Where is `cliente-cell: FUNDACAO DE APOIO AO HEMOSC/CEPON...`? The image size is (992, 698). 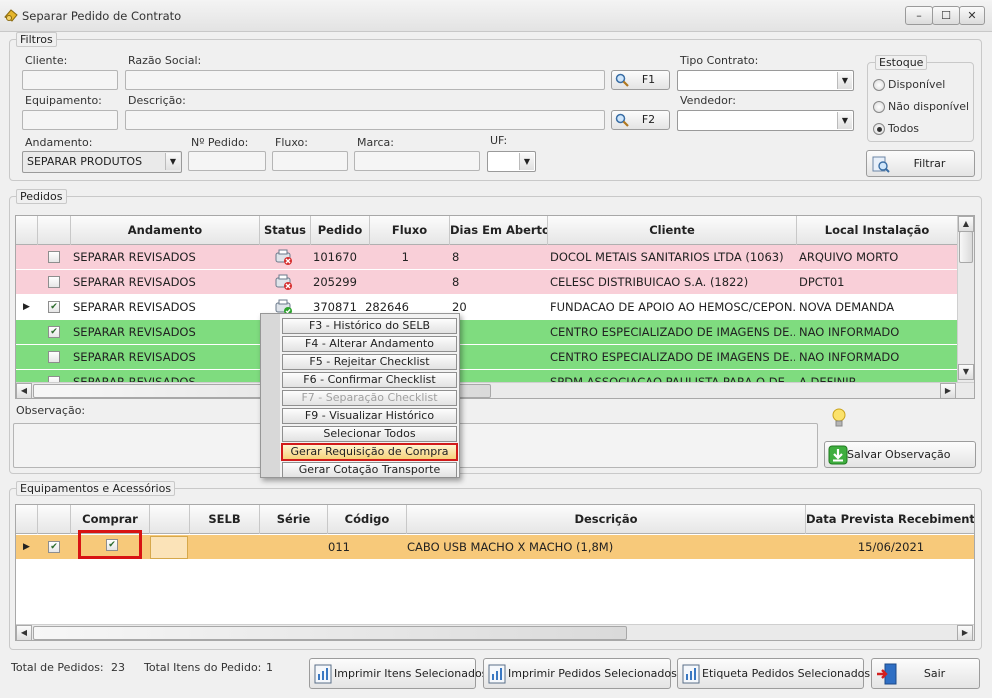
cliente-cell: FUNDACAO DE APOIO AO HEMOSC/CEPON... is located at coordinates (672, 307).